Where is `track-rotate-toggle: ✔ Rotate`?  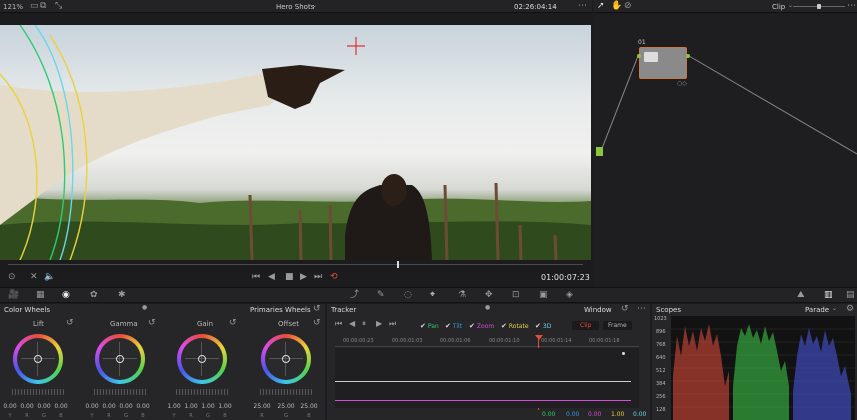 track-rotate-toggle: ✔ Rotate is located at coordinates (515, 326).